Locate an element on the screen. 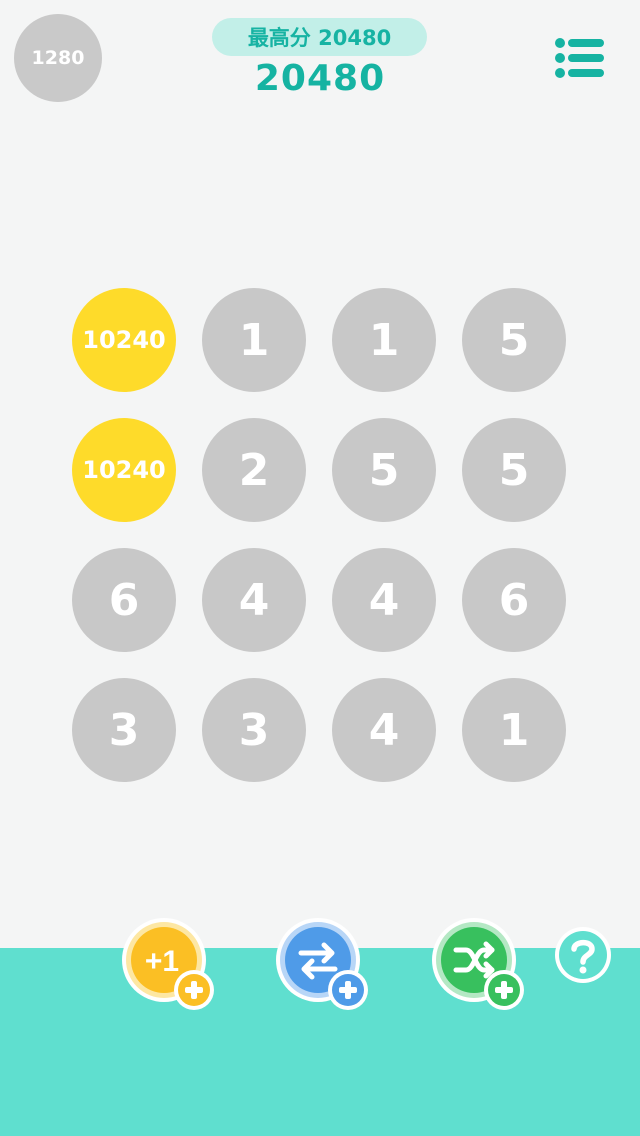  shuffle-powerup-button is located at coordinates (478, 964).